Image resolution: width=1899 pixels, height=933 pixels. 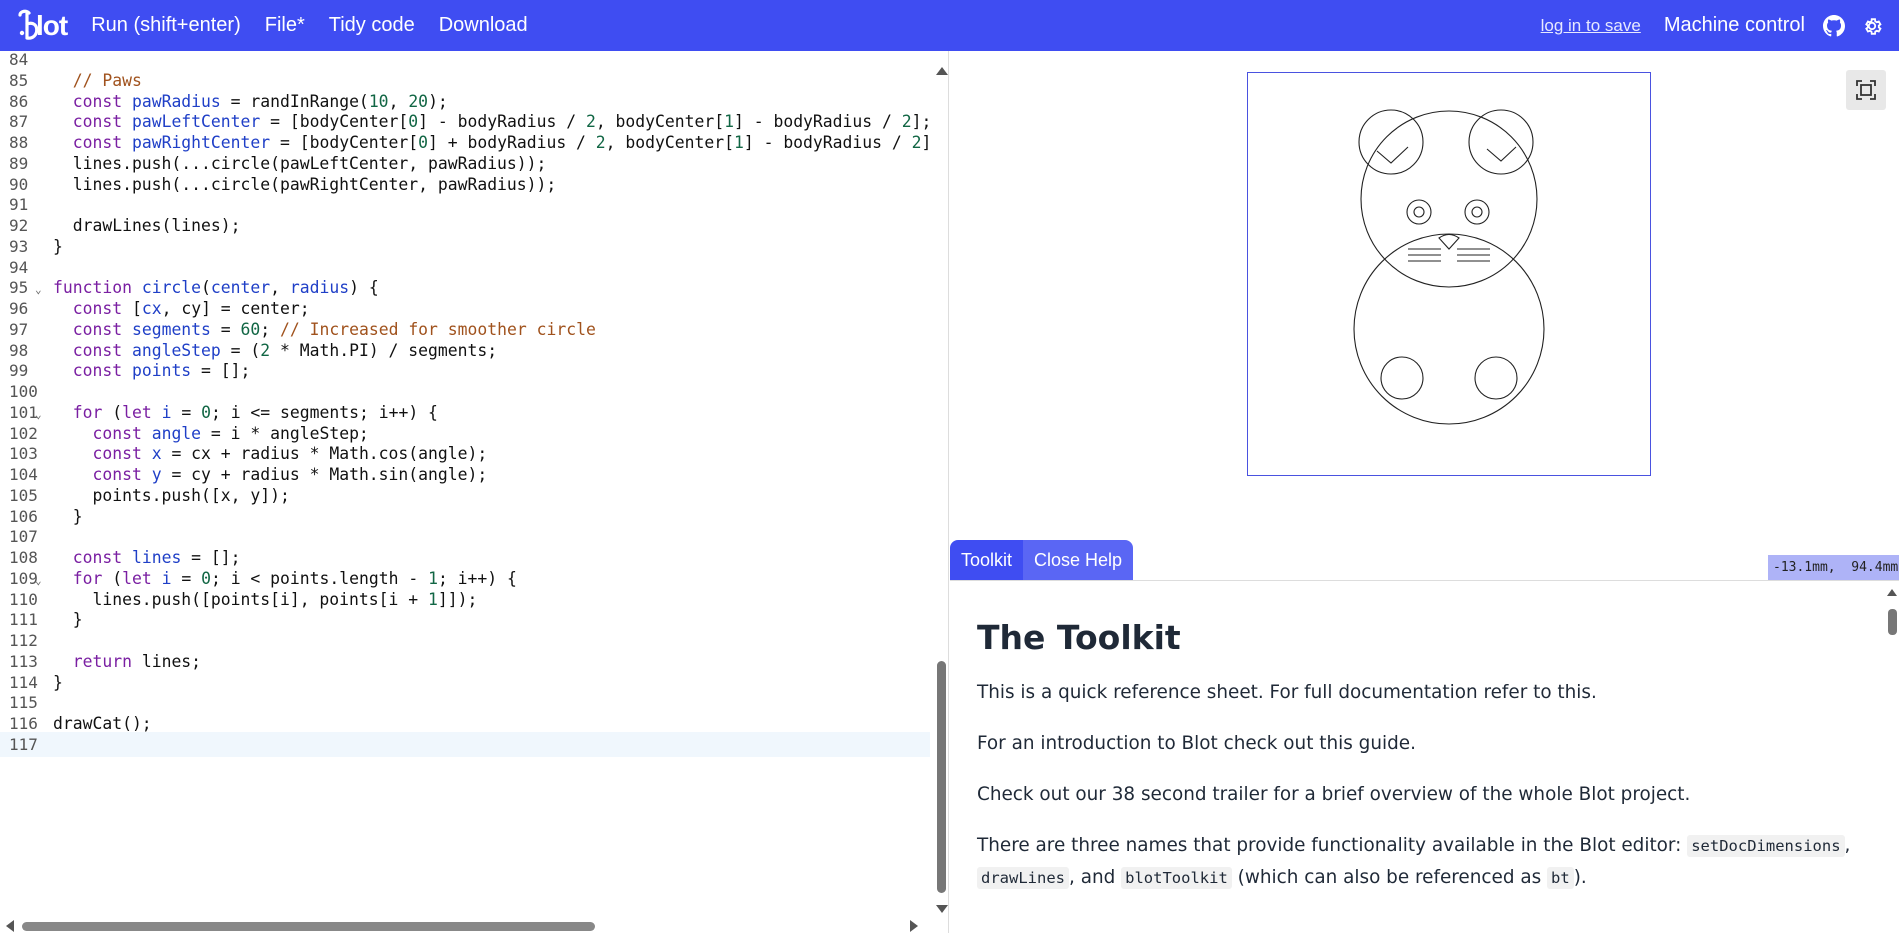 I want to click on help-title: The Toolkit, so click(x=1079, y=637).